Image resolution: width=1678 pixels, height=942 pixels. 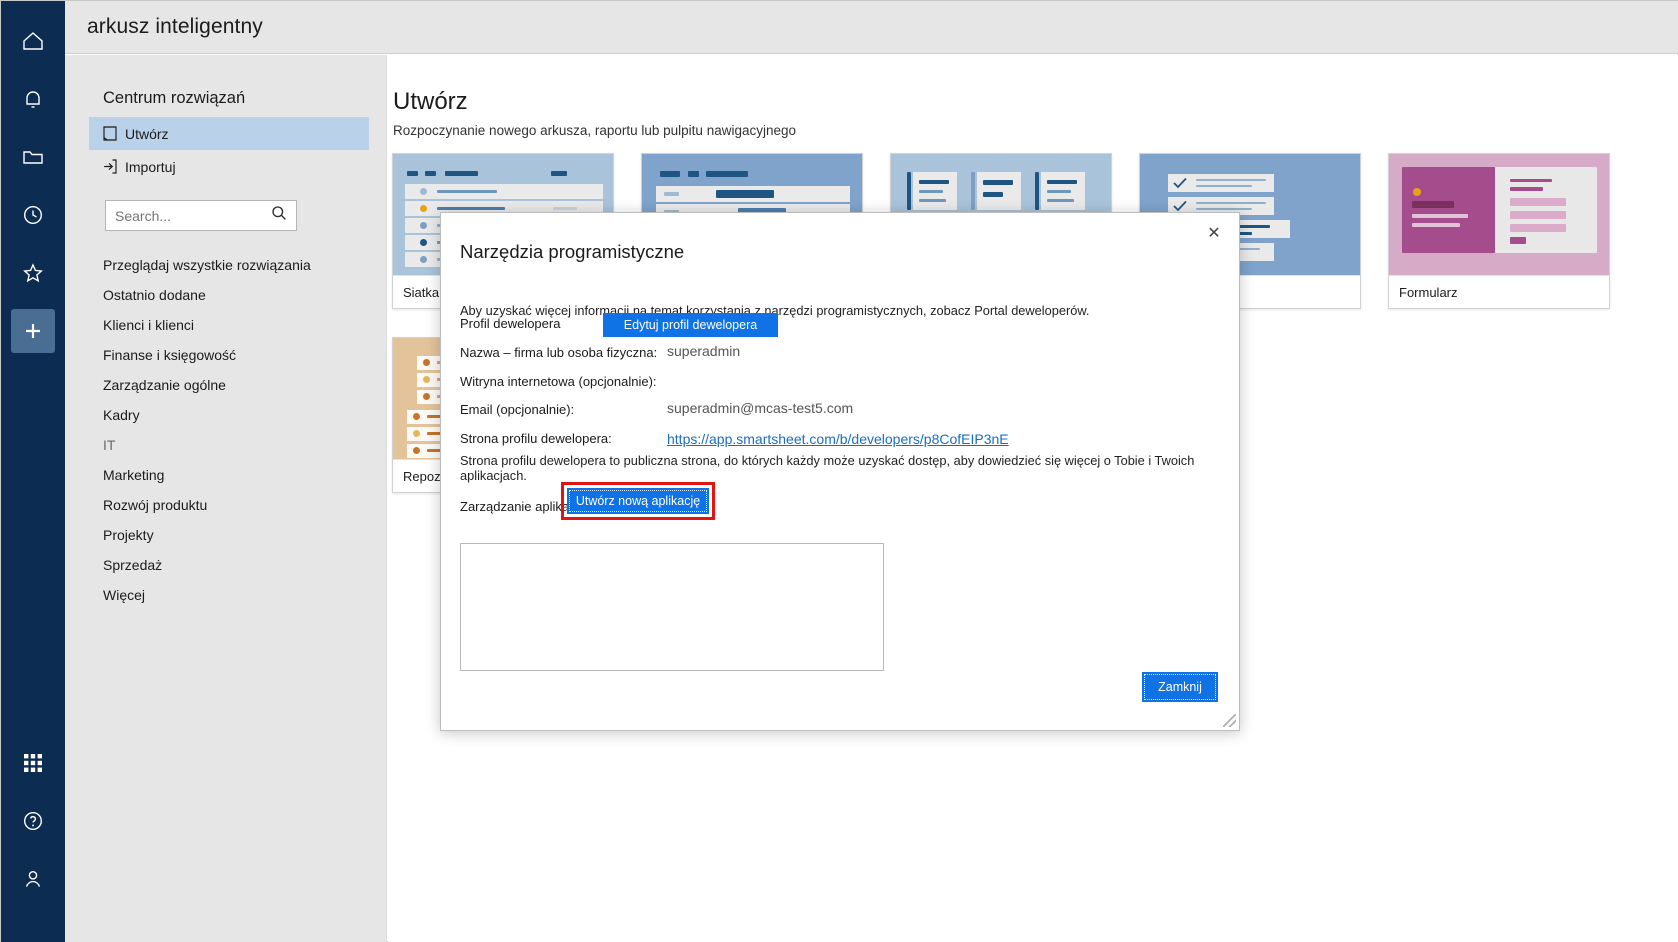 What do you see at coordinates (559, 352) in the screenshot?
I see `company-name-label: Nazwa – firma lub osoba fizyczna:` at bounding box center [559, 352].